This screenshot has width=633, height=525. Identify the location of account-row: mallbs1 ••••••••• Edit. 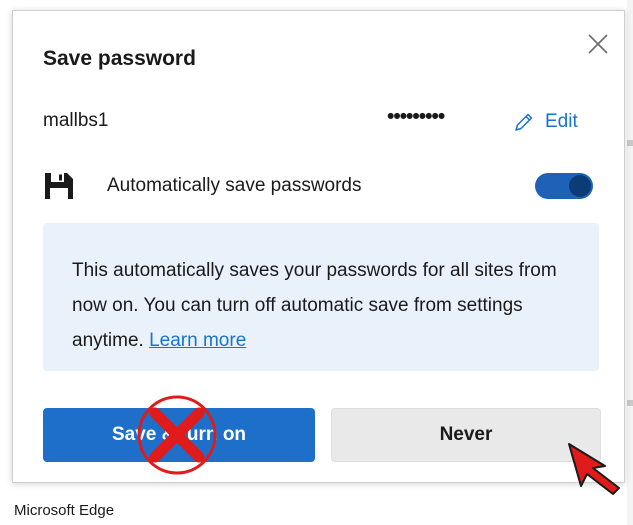
(323, 121).